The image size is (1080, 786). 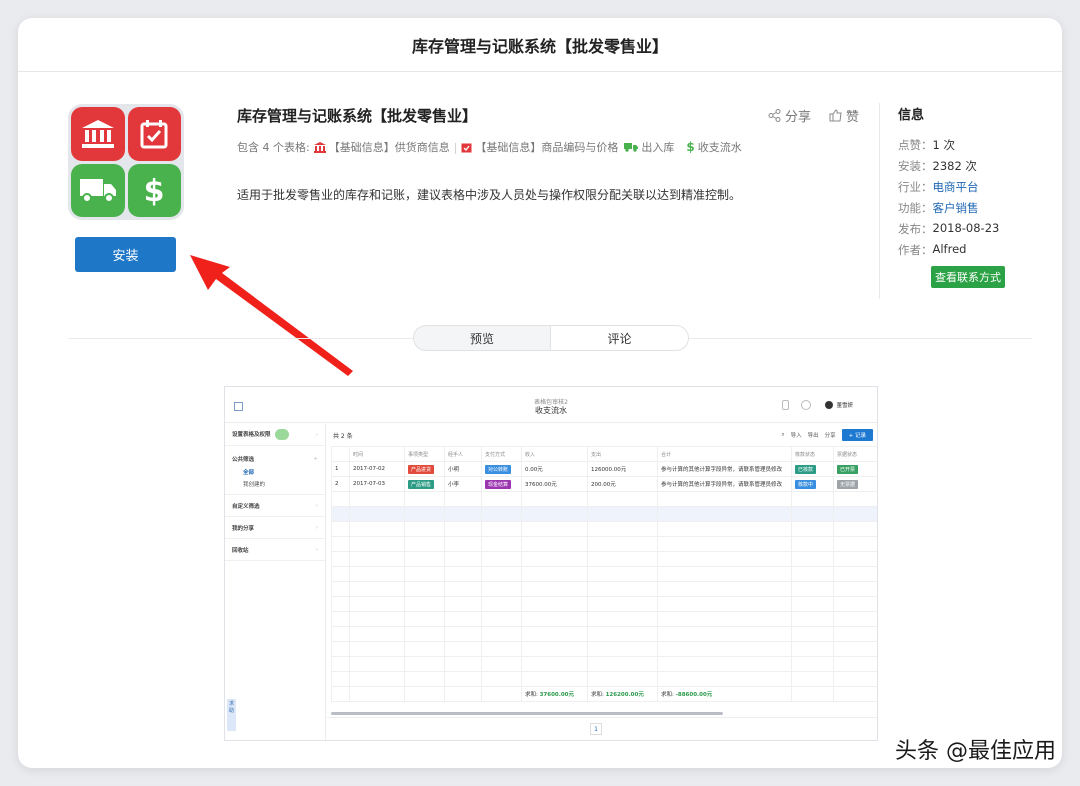 What do you see at coordinates (949, 228) in the screenshot?
I see `info-row-published: 发布： 2018-08-23` at bounding box center [949, 228].